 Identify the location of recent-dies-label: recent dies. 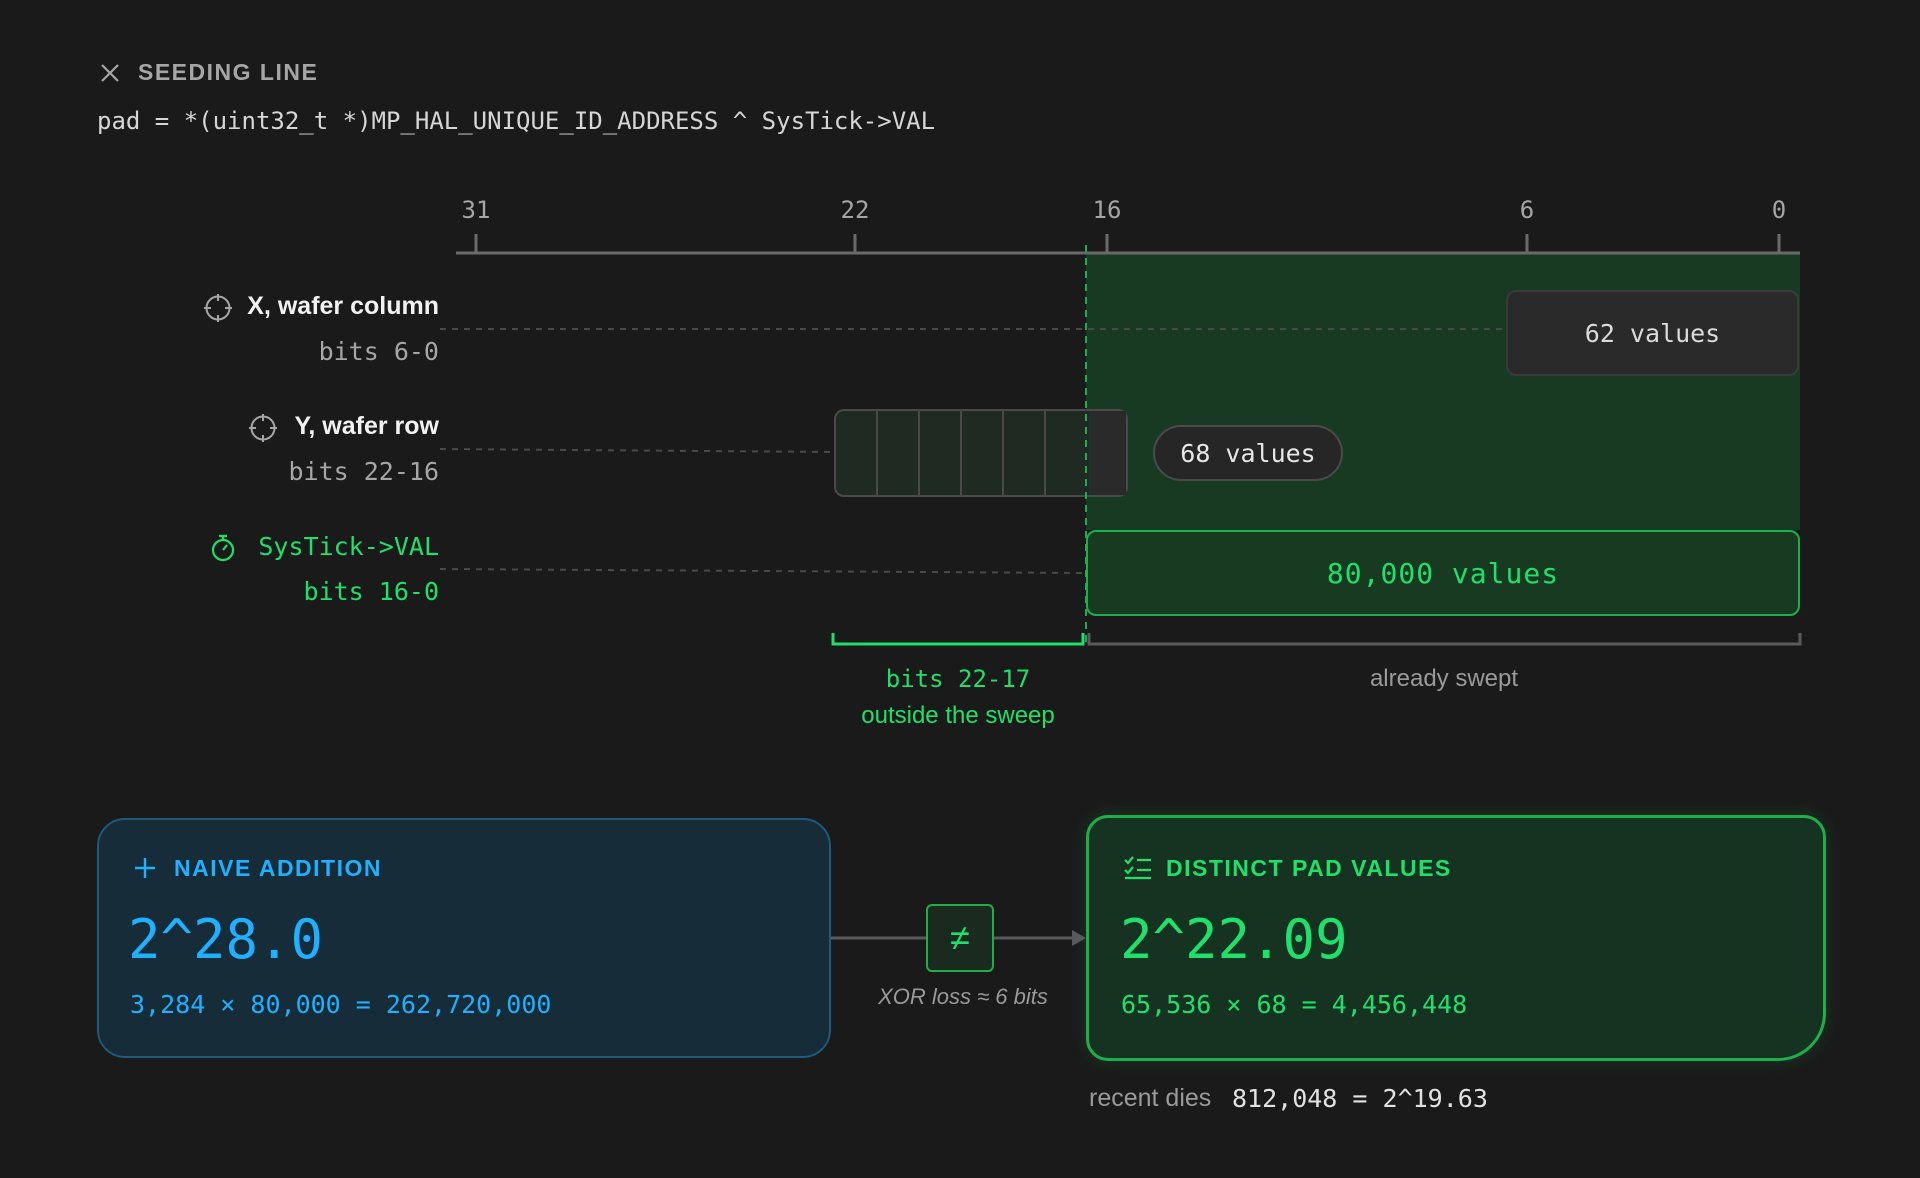
(1150, 1098).